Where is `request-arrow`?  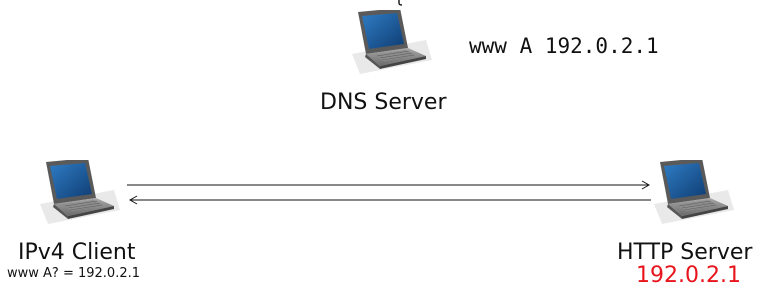
request-arrow is located at coordinates (389, 185).